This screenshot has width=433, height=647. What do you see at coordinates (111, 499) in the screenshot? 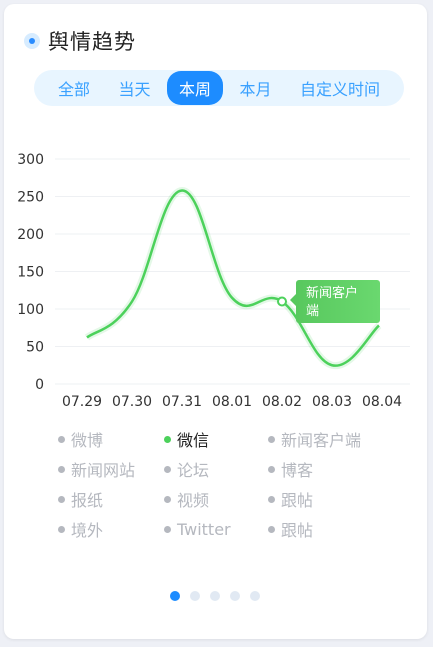
I see `legend-item-newspaper: 报纸` at bounding box center [111, 499].